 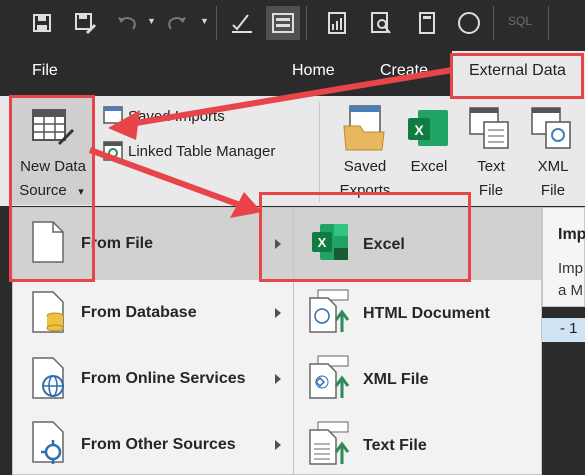 What do you see at coordinates (491, 191) in the screenshot?
I see `text-file-export-label-line2: File` at bounding box center [491, 191].